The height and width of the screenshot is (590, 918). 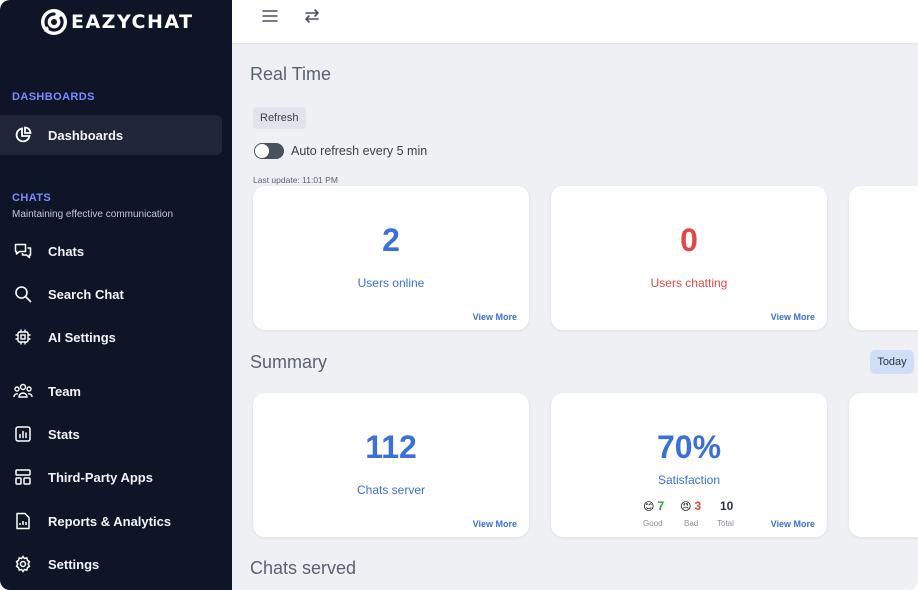 What do you see at coordinates (23, 337) in the screenshot?
I see `cpu-chip-icon` at bounding box center [23, 337].